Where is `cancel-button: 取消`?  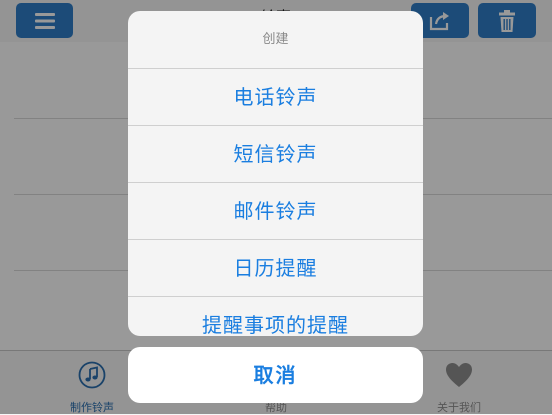
cancel-button: 取消 is located at coordinates (275, 375).